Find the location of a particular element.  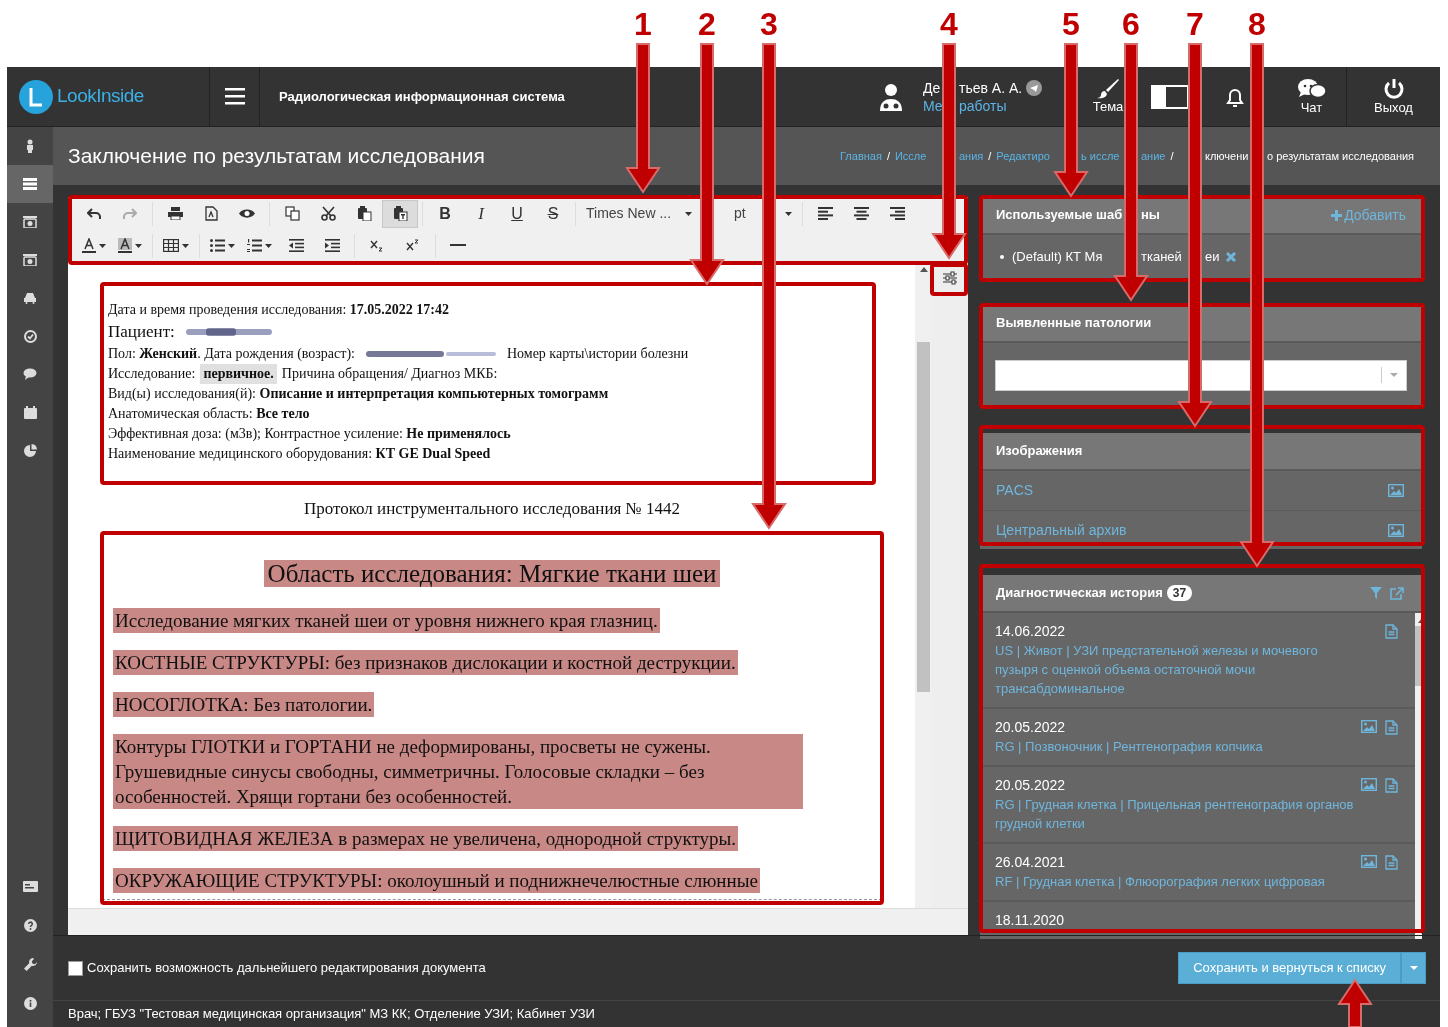

brush-icon is located at coordinates (1108, 88).